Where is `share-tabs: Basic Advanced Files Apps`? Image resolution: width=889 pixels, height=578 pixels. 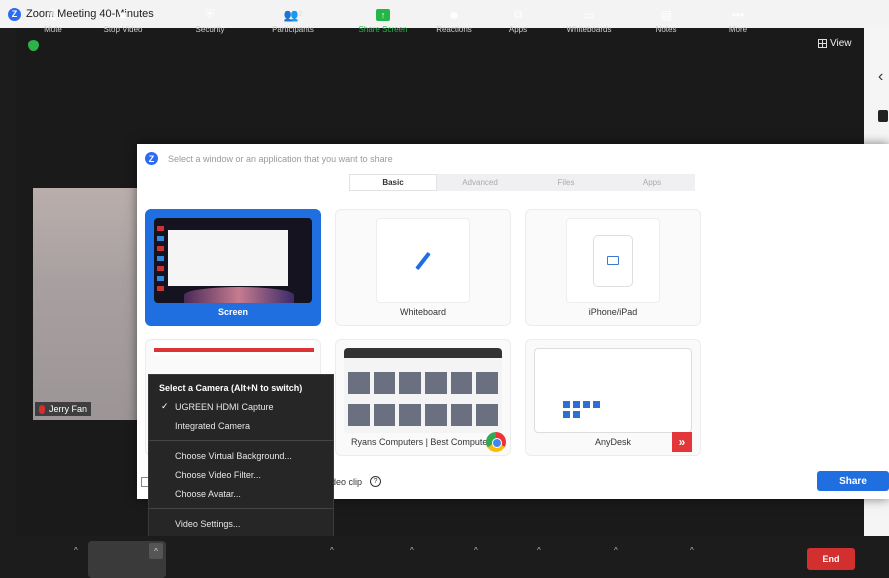 share-tabs: Basic Advanced Files Apps is located at coordinates (522, 182).